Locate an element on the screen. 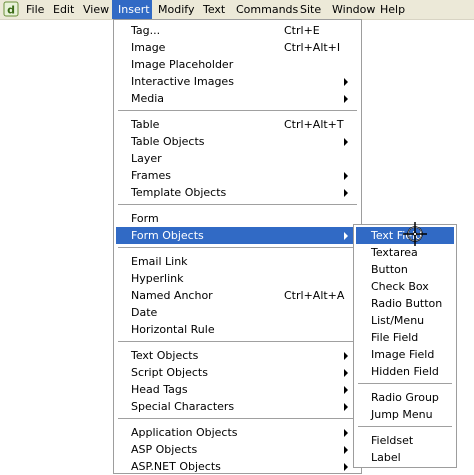 The height and width of the screenshot is (475, 474). menu-item-shortcut: Ctrl+Alt+I is located at coordinates (312, 47).